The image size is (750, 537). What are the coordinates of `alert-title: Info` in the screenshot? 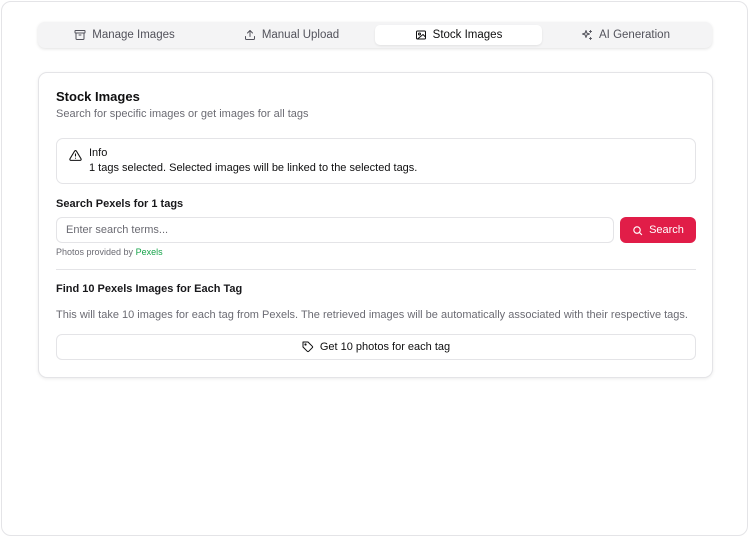 It's located at (98, 153).